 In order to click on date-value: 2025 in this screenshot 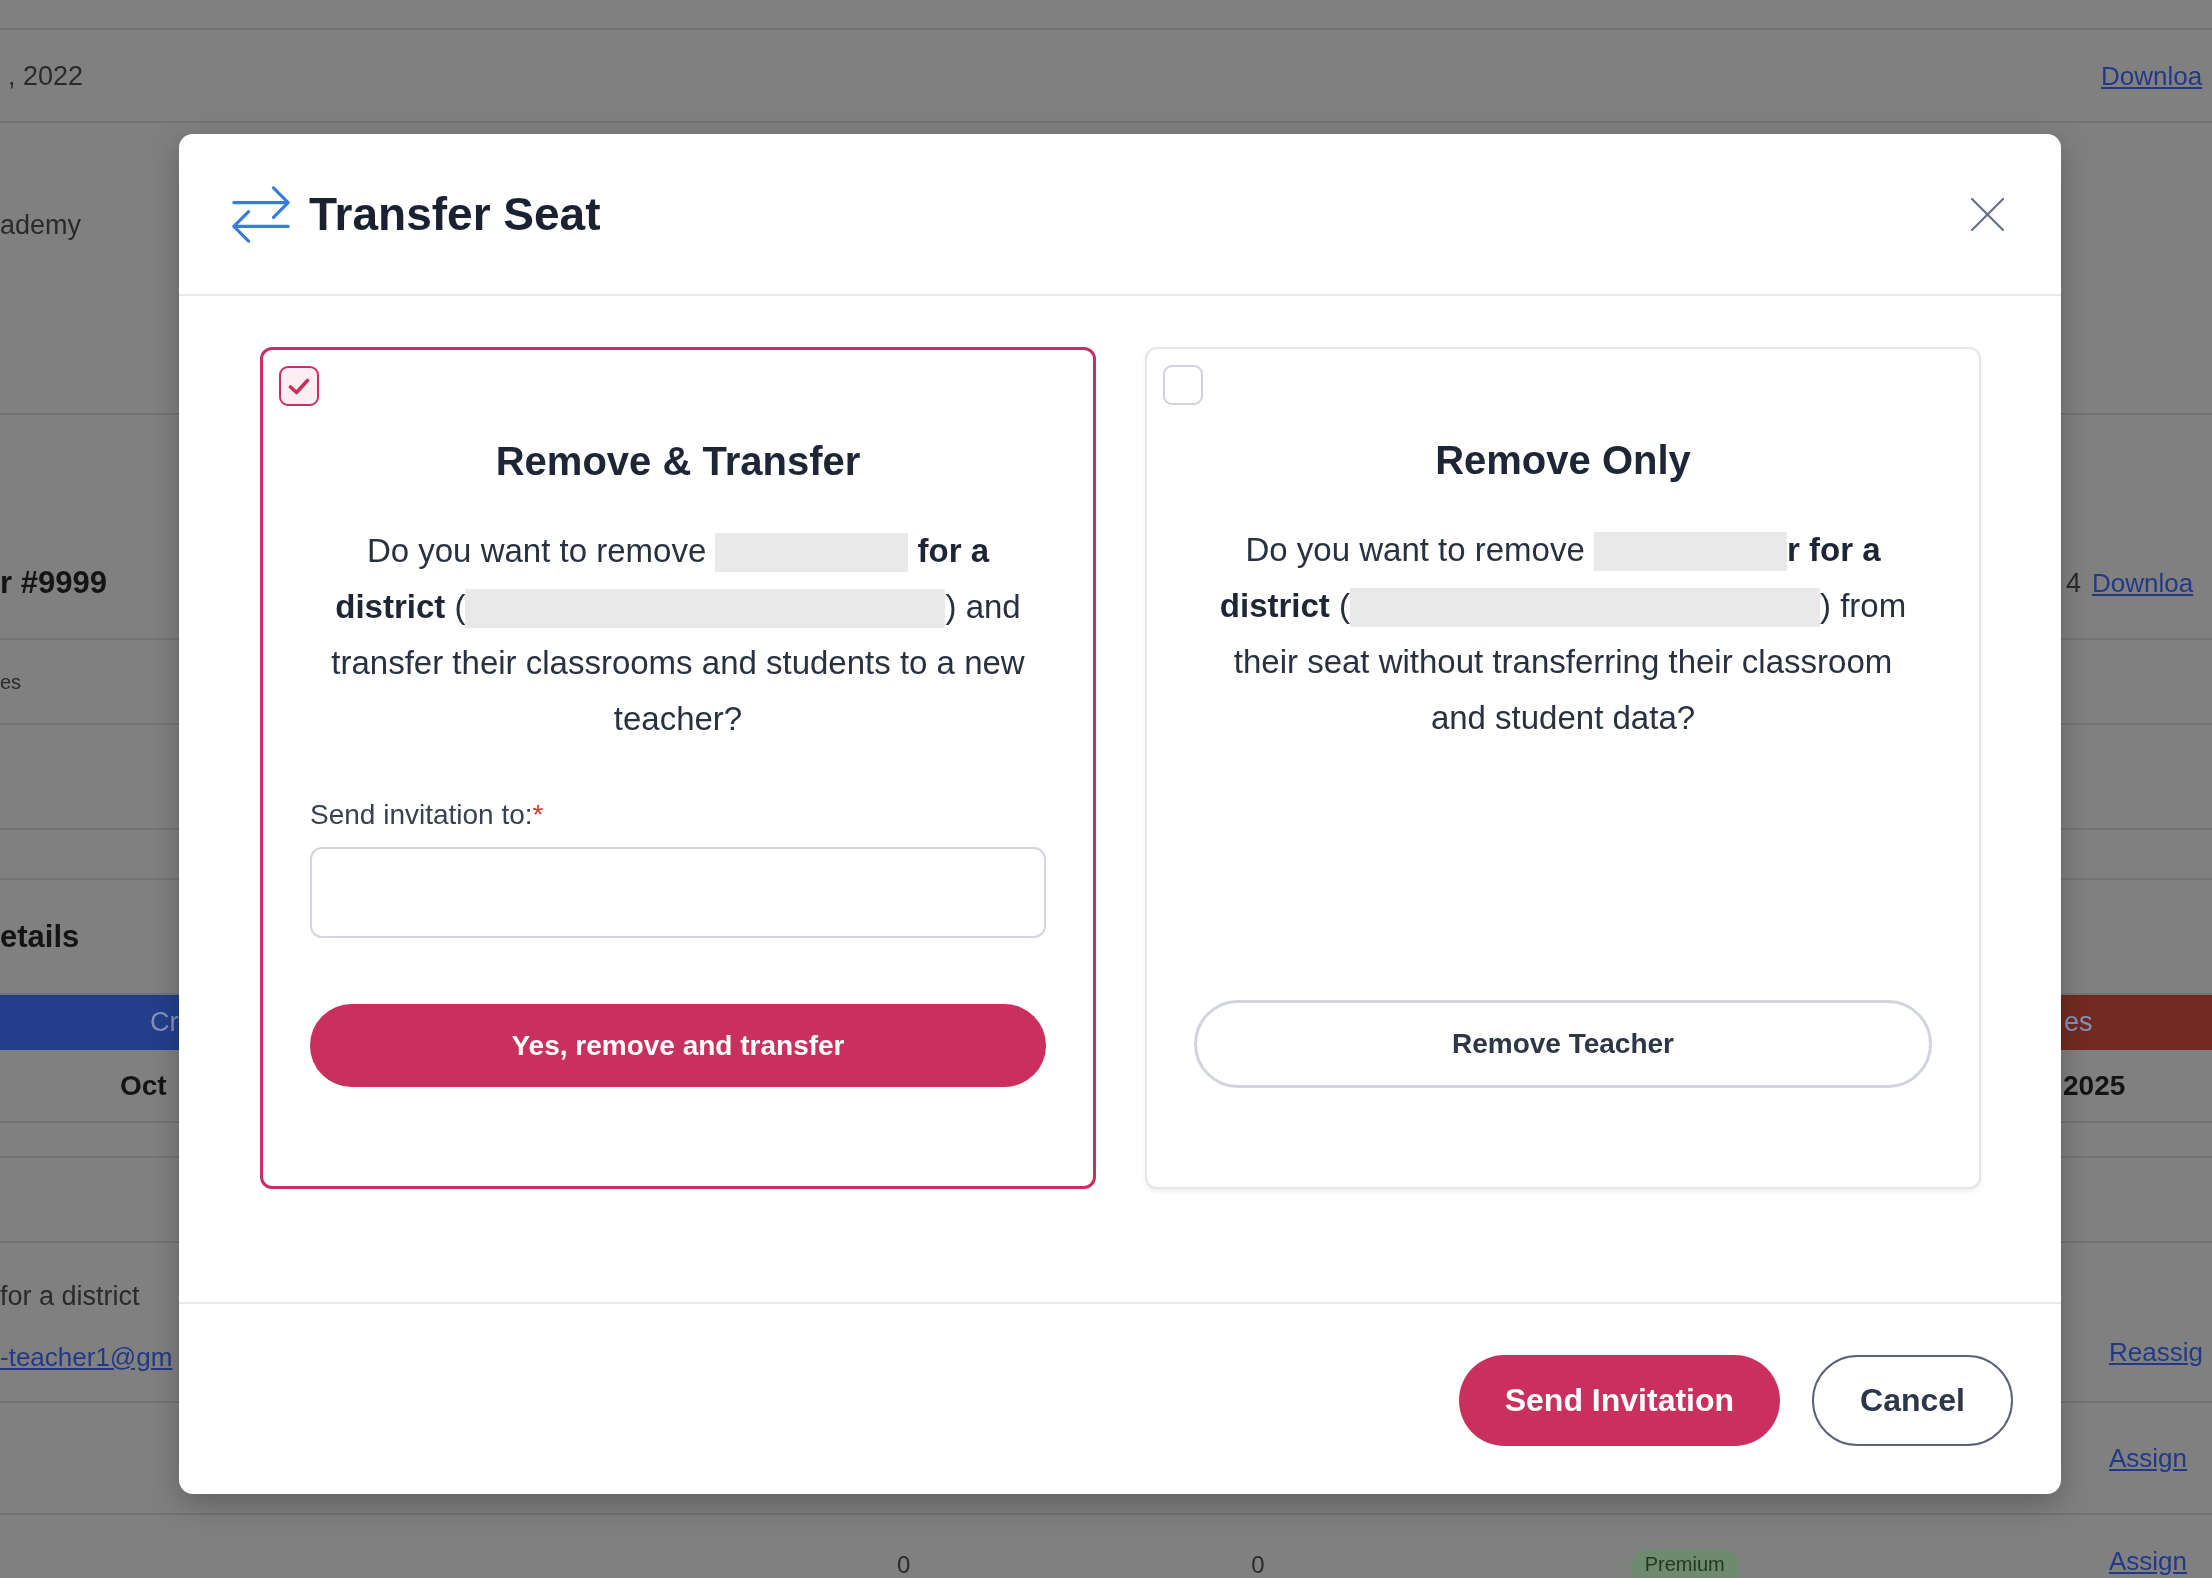, I will do `click(2094, 1085)`.